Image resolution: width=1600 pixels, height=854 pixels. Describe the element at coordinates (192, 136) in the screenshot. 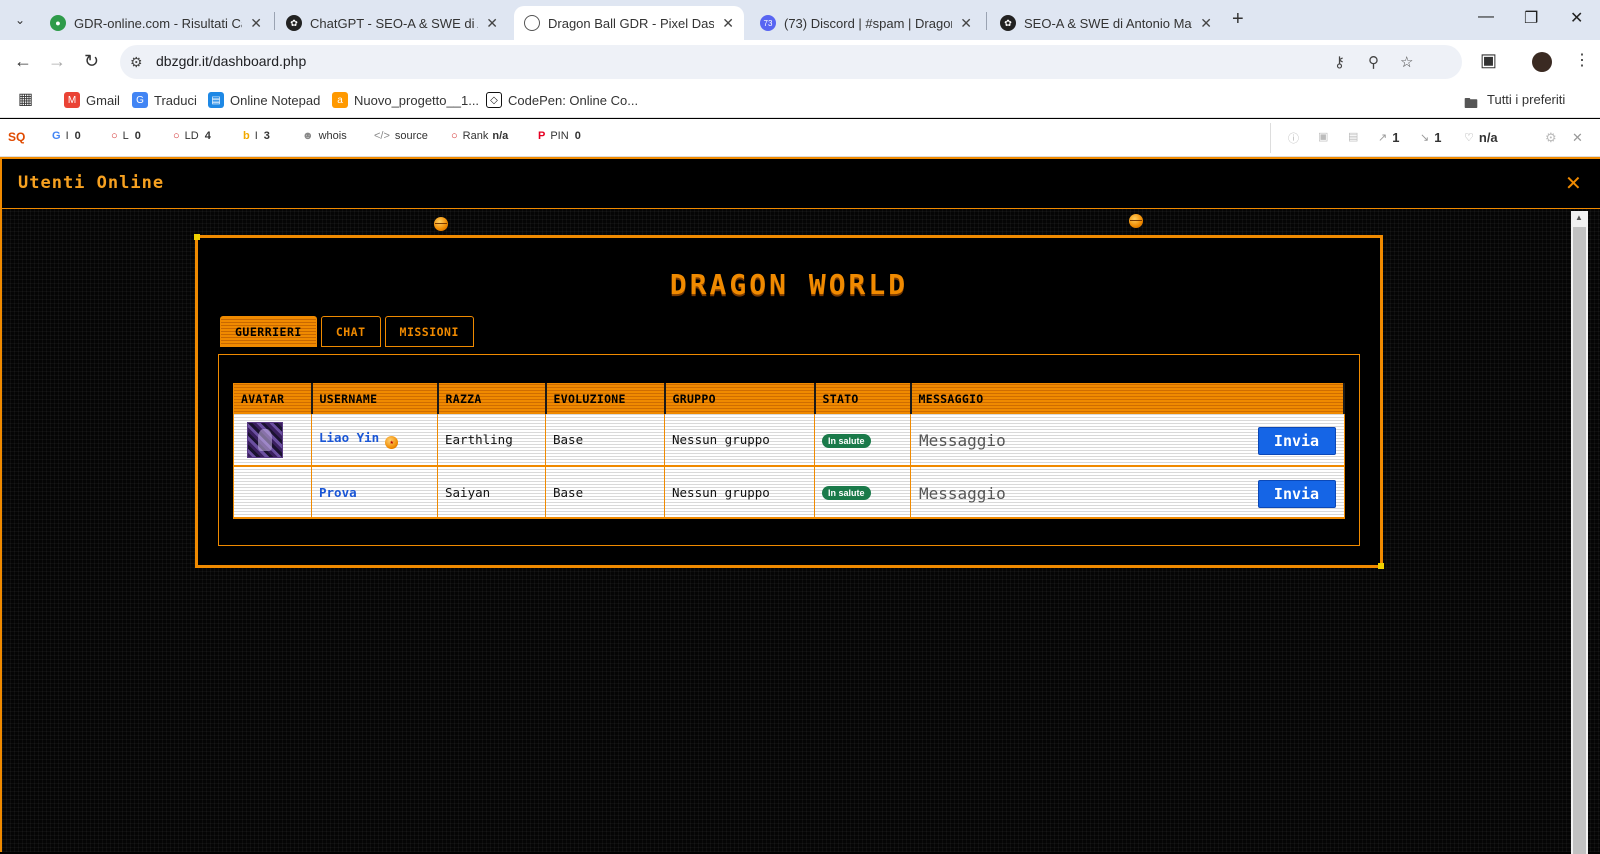

I see `seo-item-linking-domains: ○ LD 4` at that location.